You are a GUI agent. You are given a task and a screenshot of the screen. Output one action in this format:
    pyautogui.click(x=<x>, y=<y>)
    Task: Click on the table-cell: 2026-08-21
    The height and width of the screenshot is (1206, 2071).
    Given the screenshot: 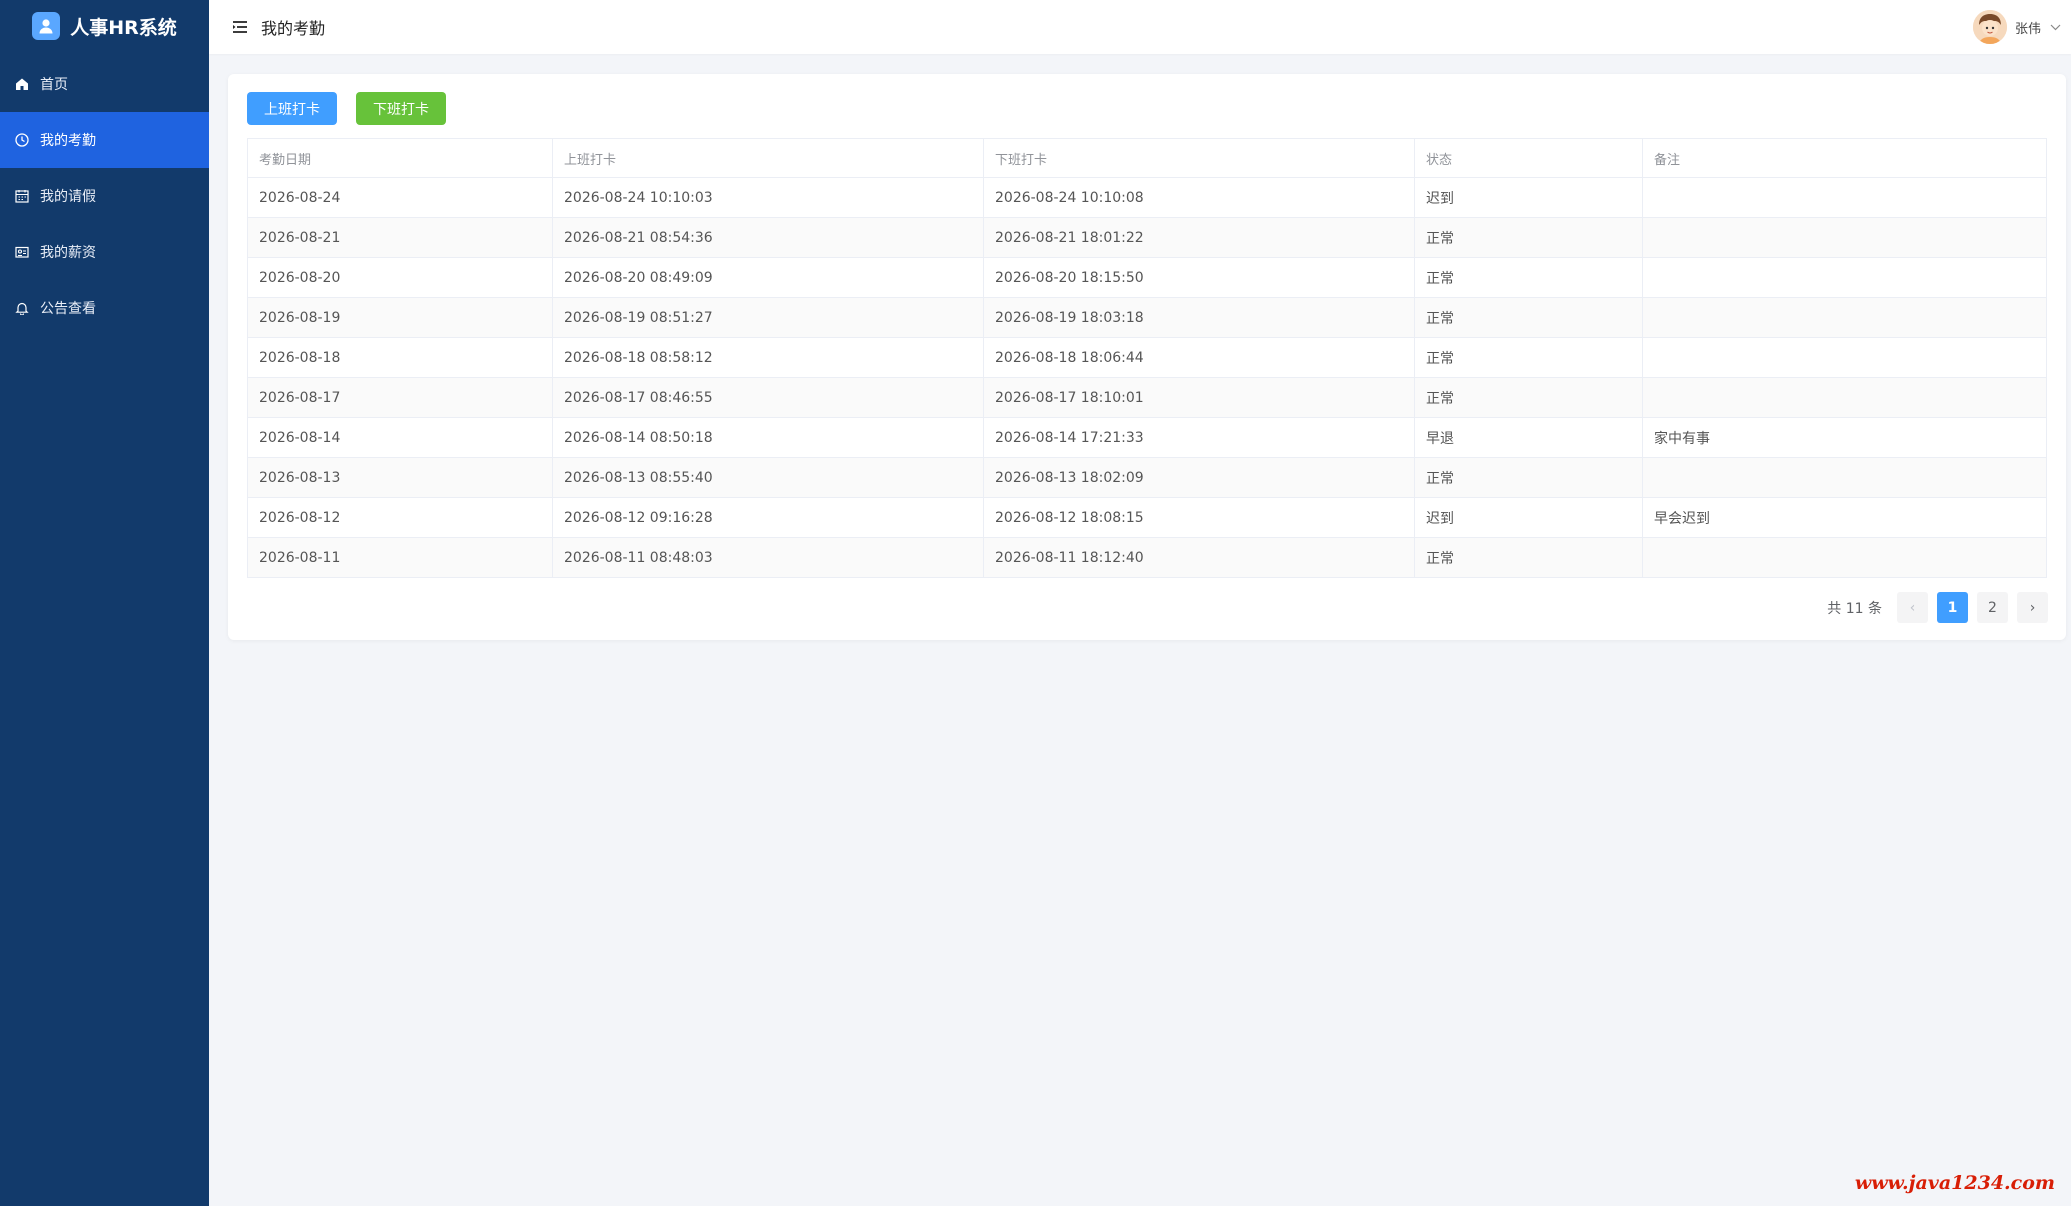 What is the action you would take?
    pyautogui.click(x=400, y=237)
    